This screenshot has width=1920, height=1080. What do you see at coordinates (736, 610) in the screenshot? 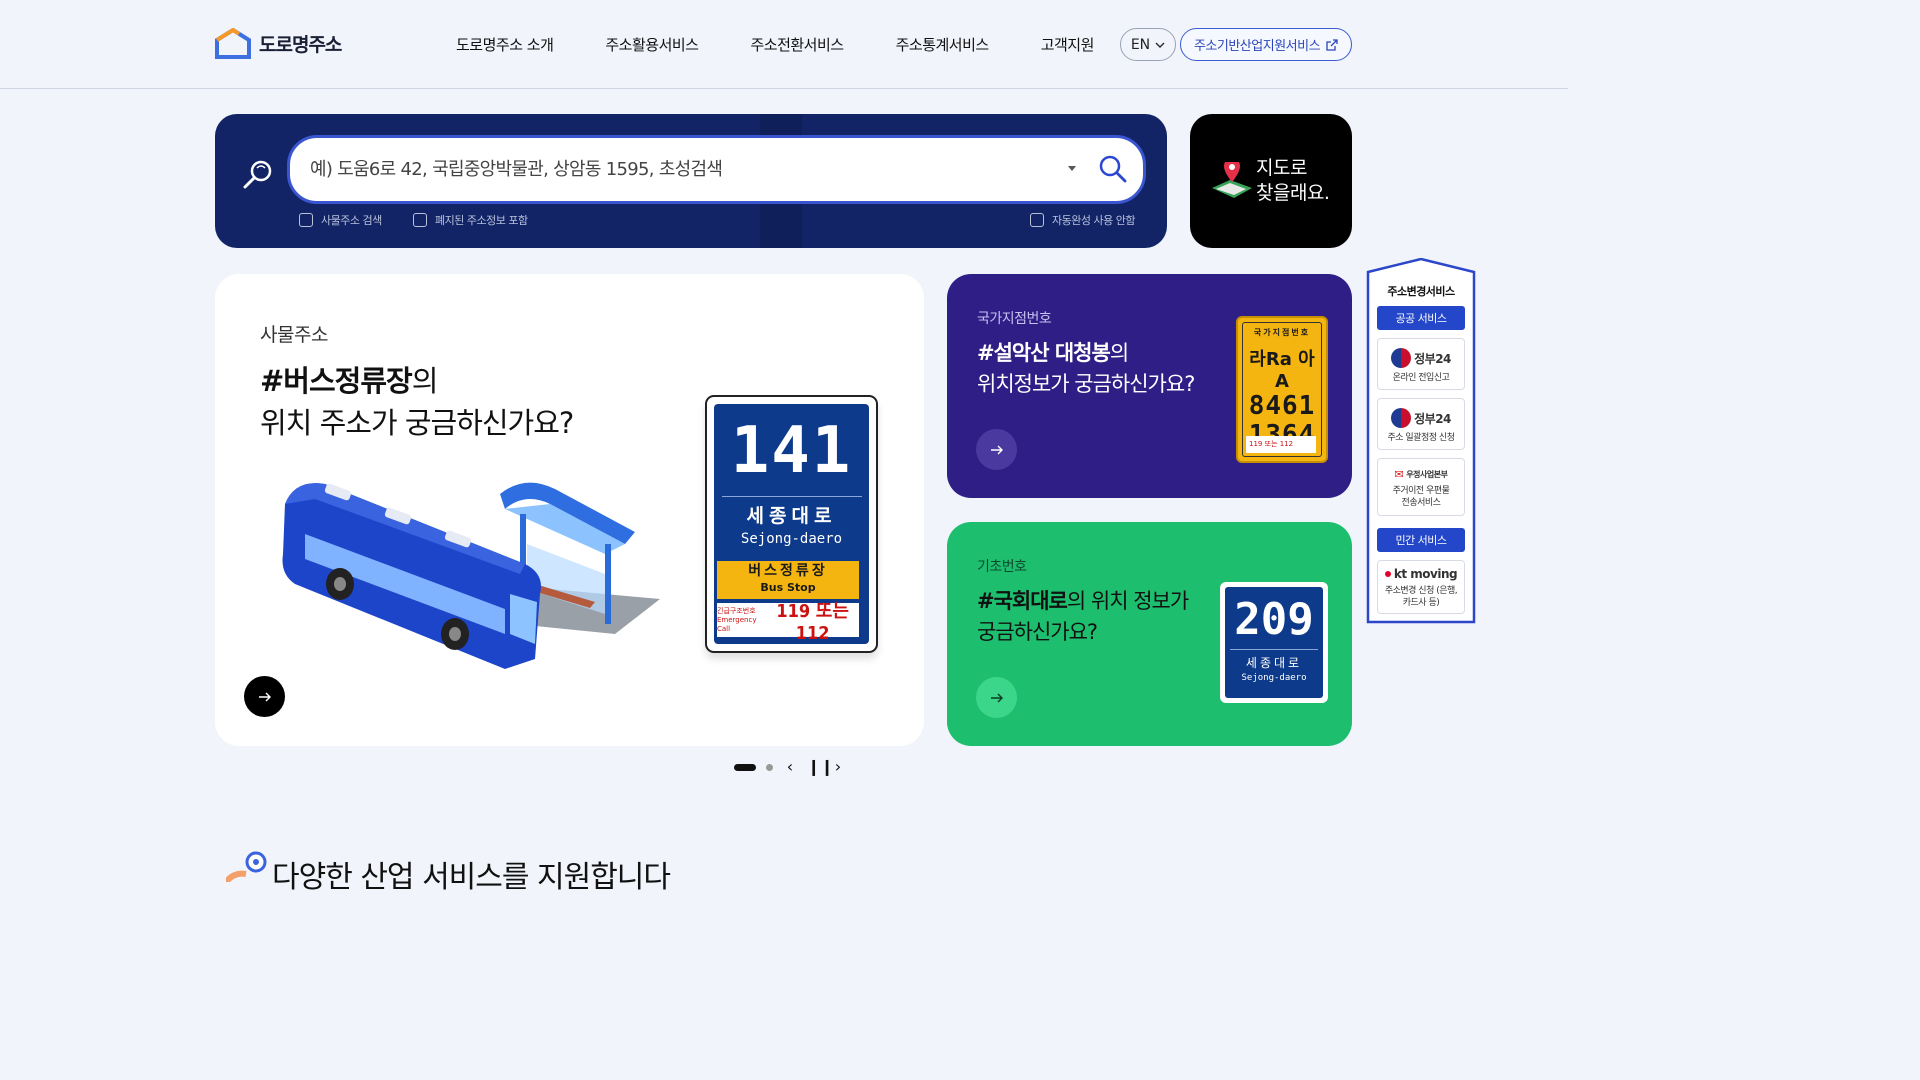
I see `emergency-label-kr: 긴급구조번호` at bounding box center [736, 610].